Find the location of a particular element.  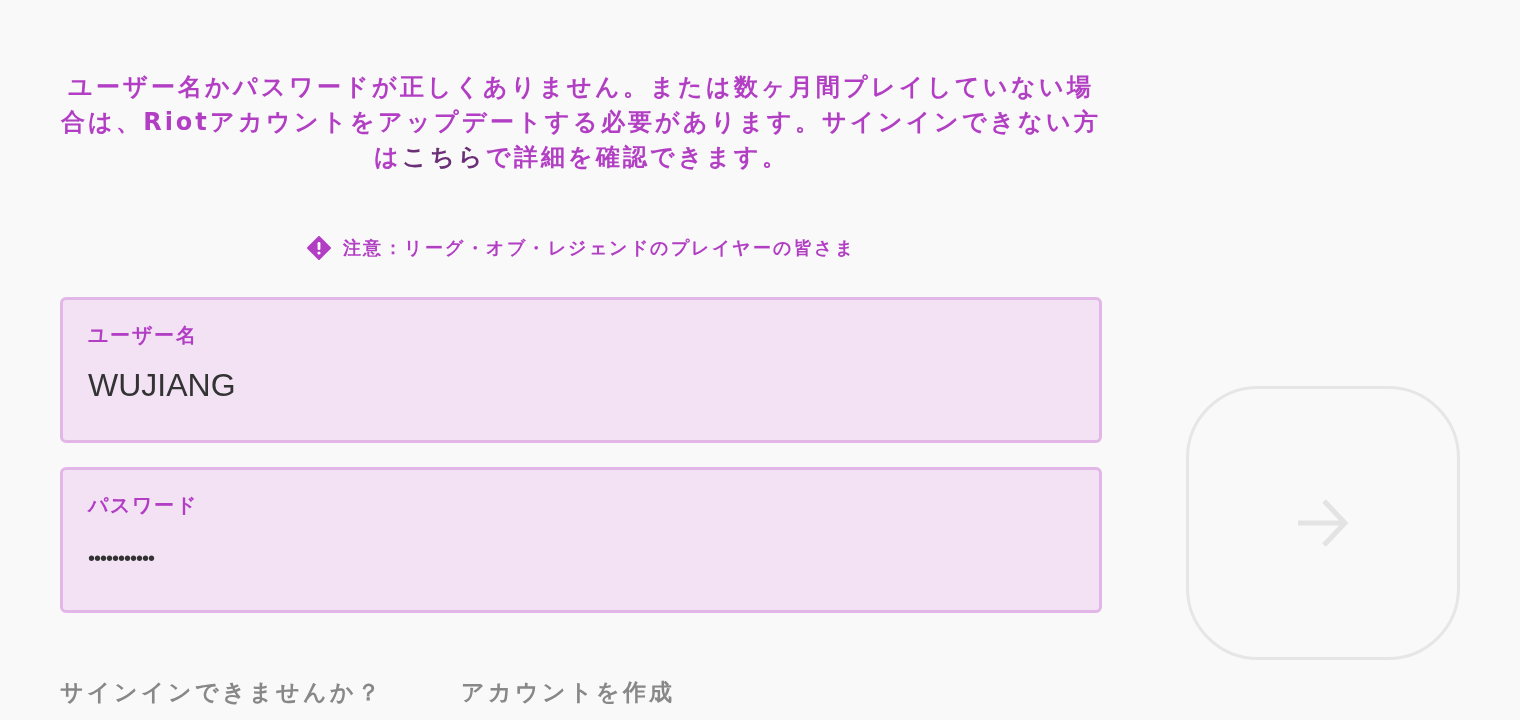

field-value: ••••••••••• is located at coordinates (121, 558).